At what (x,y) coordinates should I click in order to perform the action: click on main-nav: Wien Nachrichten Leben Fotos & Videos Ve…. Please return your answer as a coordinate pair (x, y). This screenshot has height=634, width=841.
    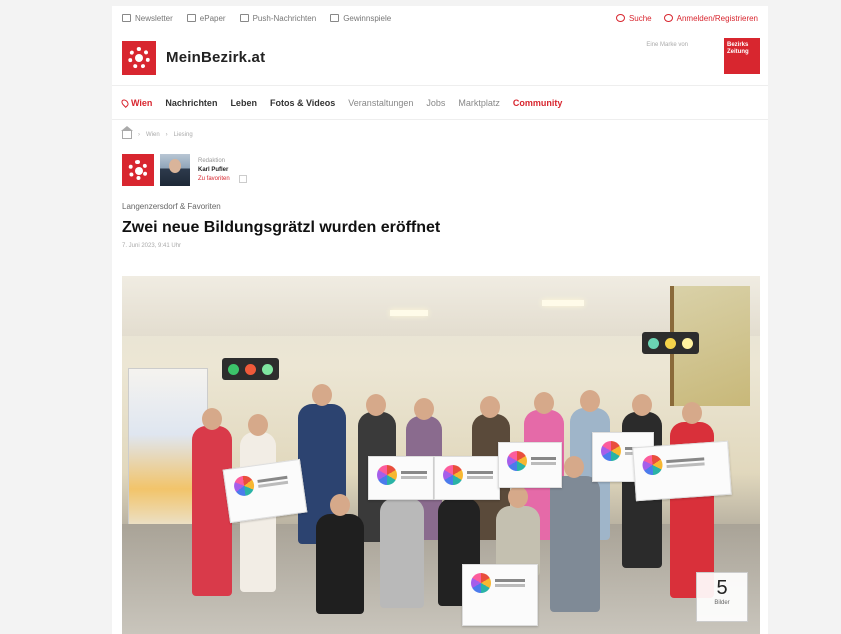
    Looking at the image, I should click on (440, 103).